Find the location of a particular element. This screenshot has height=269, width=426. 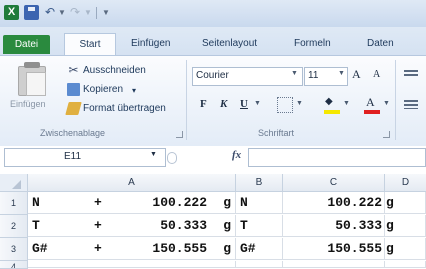

copy-icon is located at coordinates (73, 89).